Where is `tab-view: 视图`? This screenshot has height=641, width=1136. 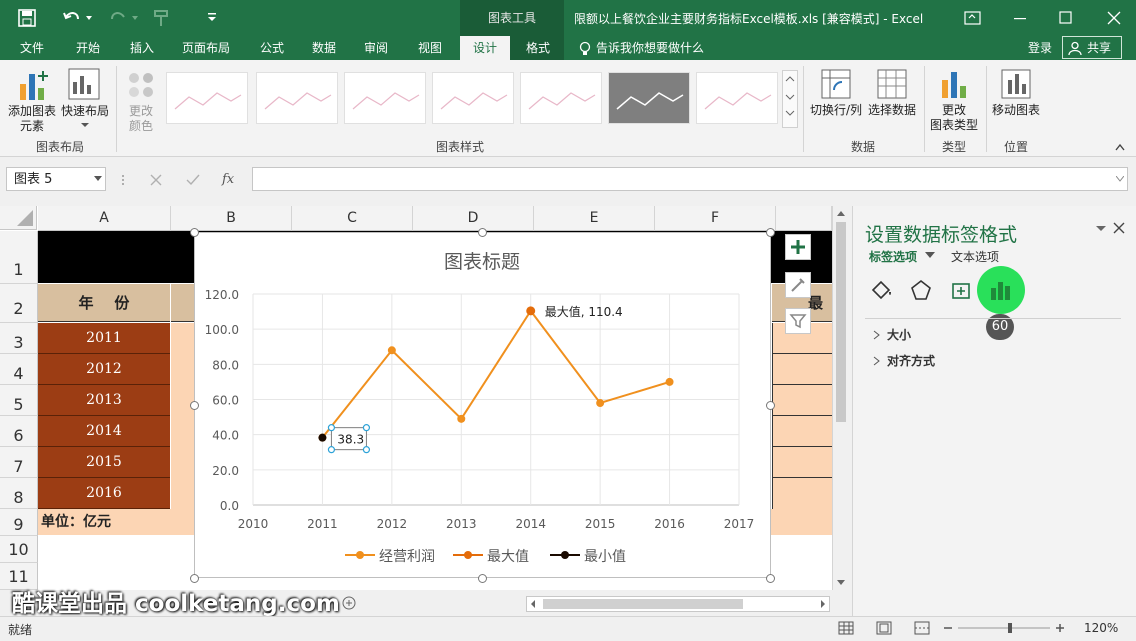 tab-view: 视图 is located at coordinates (430, 48).